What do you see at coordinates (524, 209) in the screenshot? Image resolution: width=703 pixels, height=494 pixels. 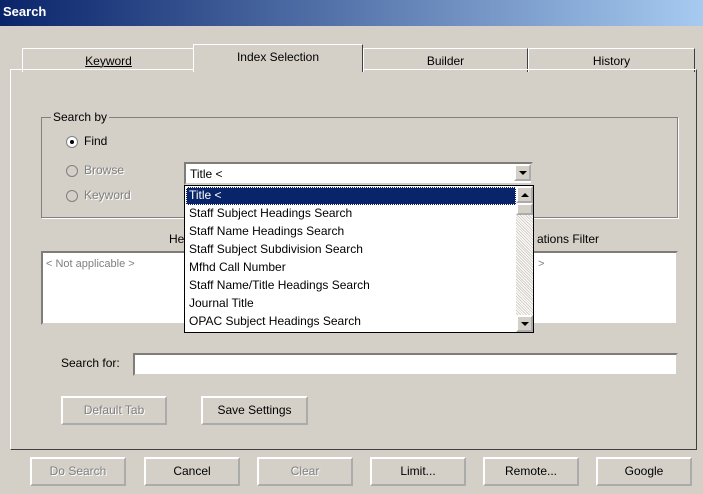 I see `scroll-thumb` at bounding box center [524, 209].